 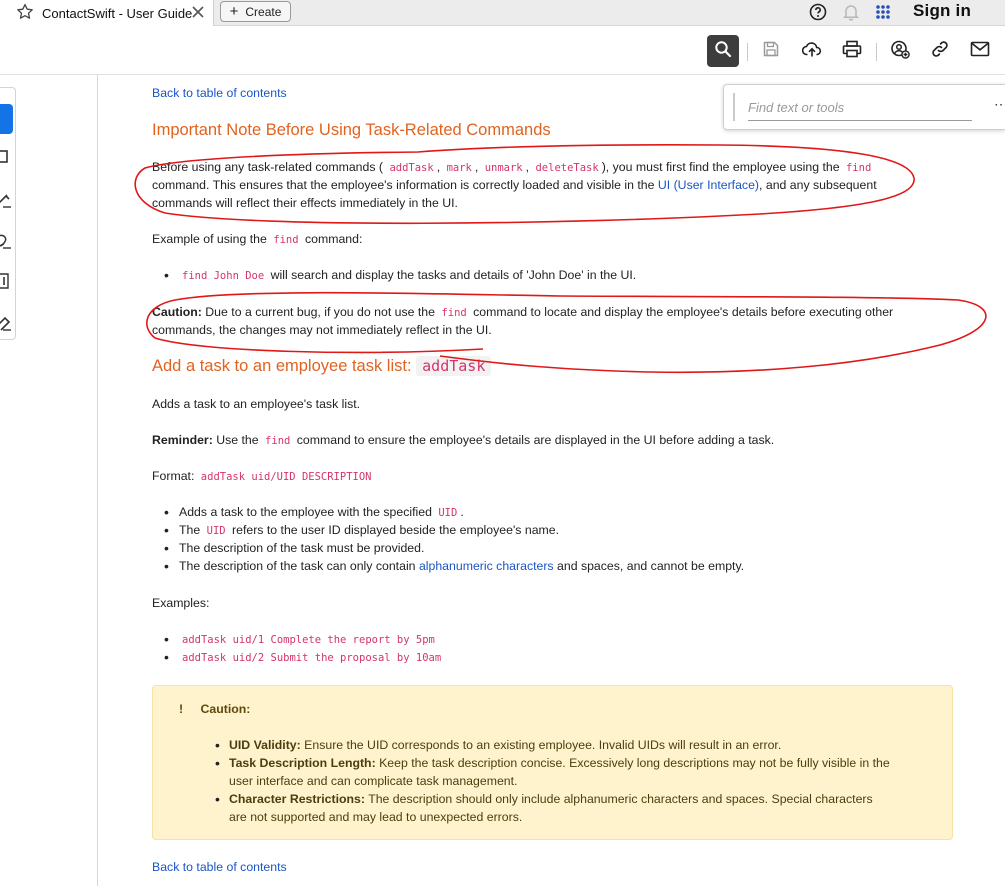 What do you see at coordinates (860, 108) in the screenshot?
I see `find-input` at bounding box center [860, 108].